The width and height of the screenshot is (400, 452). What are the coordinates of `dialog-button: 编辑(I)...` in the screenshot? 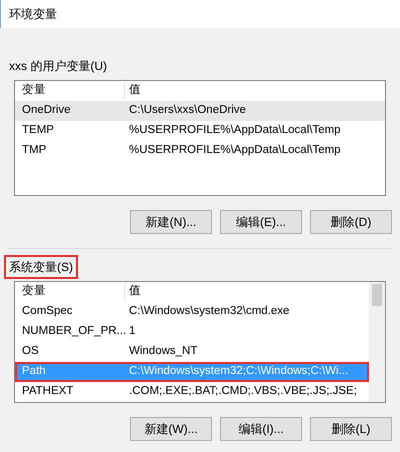 It's located at (261, 429).